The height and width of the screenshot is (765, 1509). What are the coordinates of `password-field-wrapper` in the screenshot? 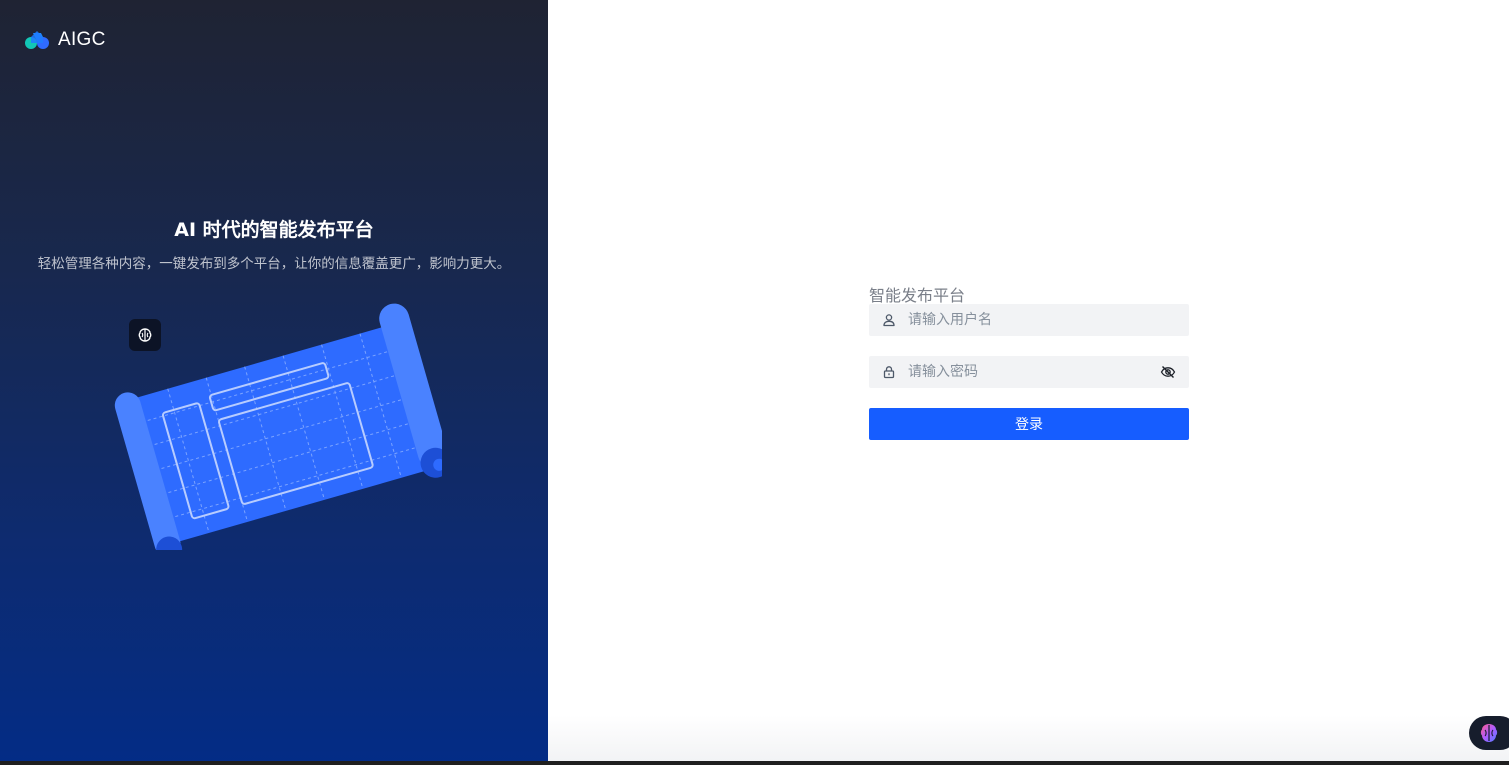 It's located at (1029, 372).